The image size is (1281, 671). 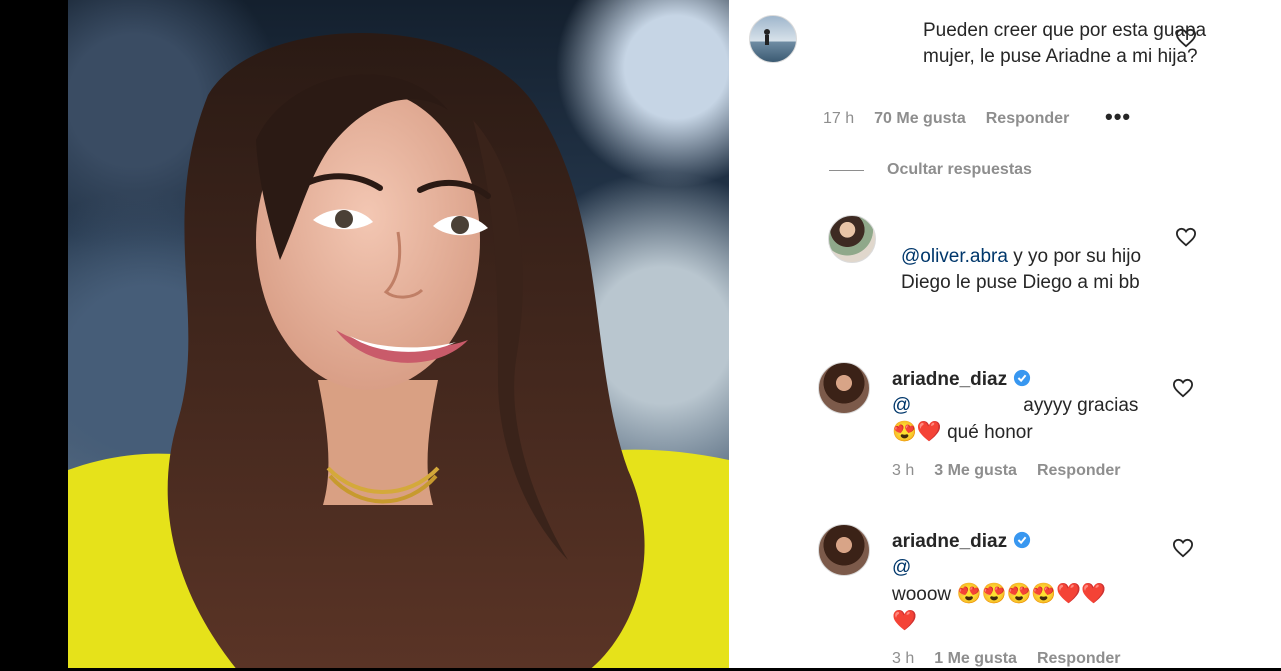 I want to click on reply-text-2: qué honor, so click(x=987, y=432).